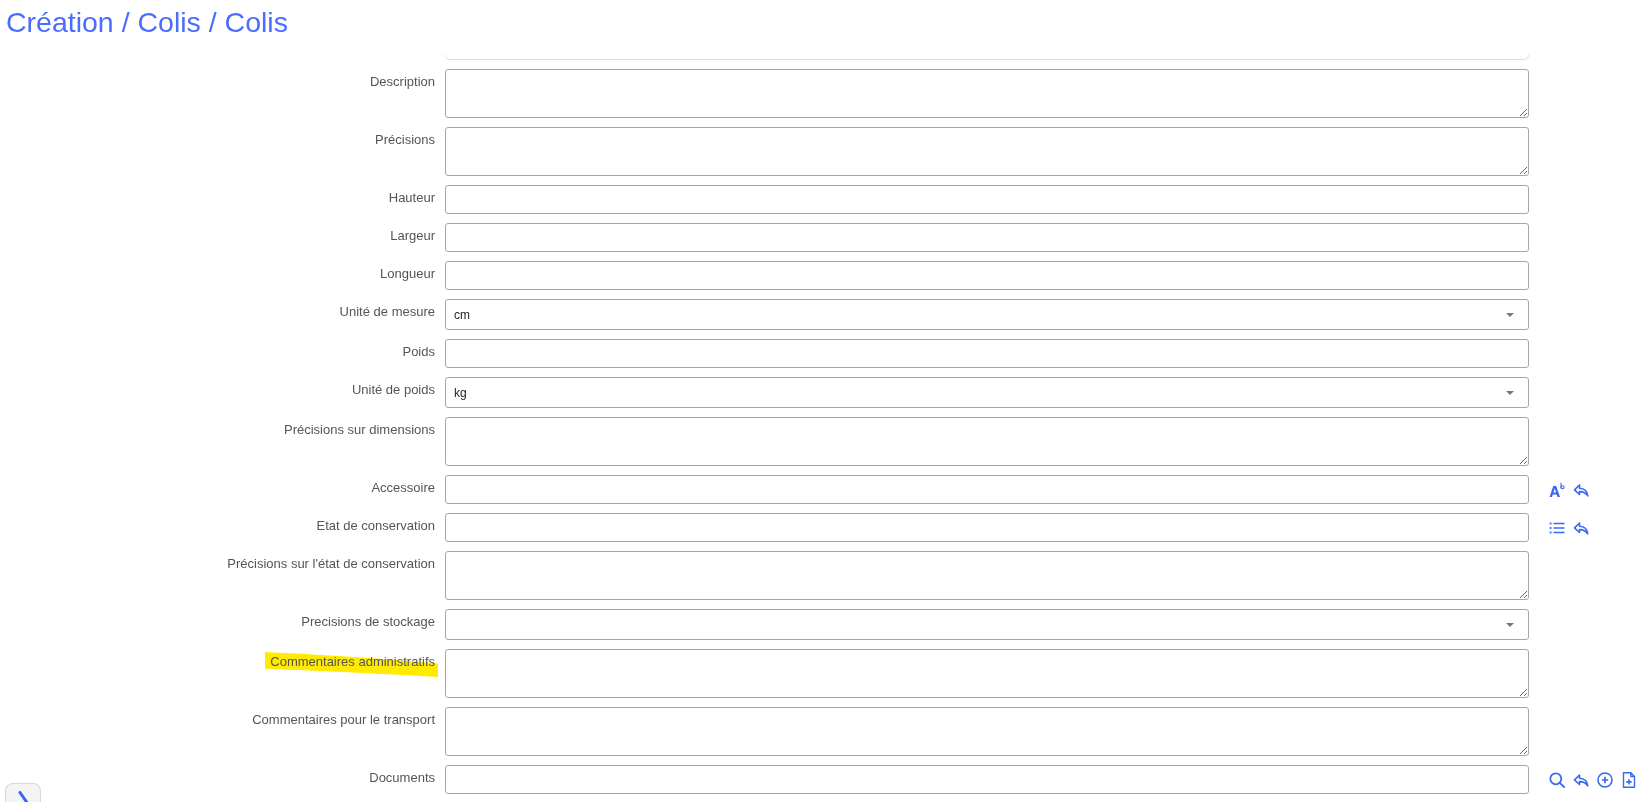 Image resolution: width=1648 pixels, height=802 pixels. I want to click on sidebar-toggle-button, so click(23, 792).